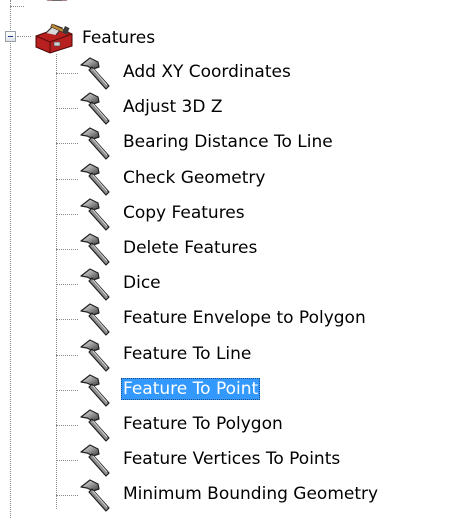 The height and width of the screenshot is (518, 450). Describe the element at coordinates (203, 424) in the screenshot. I see `tree-item-label: Feature To Polygon` at that location.